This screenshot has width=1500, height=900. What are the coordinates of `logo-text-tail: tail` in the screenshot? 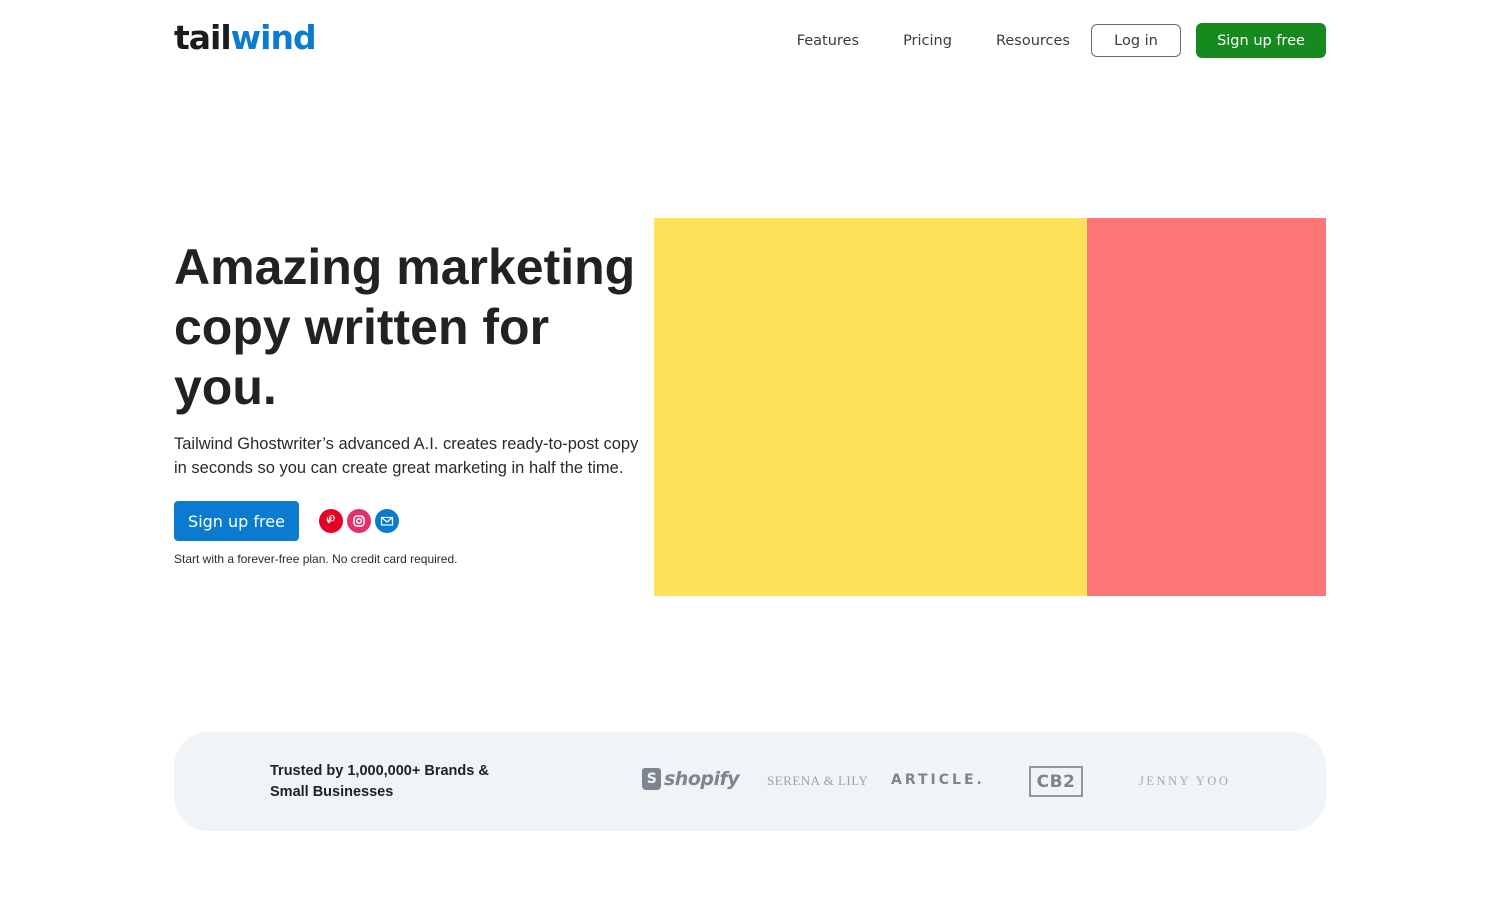 It's located at (203, 37).